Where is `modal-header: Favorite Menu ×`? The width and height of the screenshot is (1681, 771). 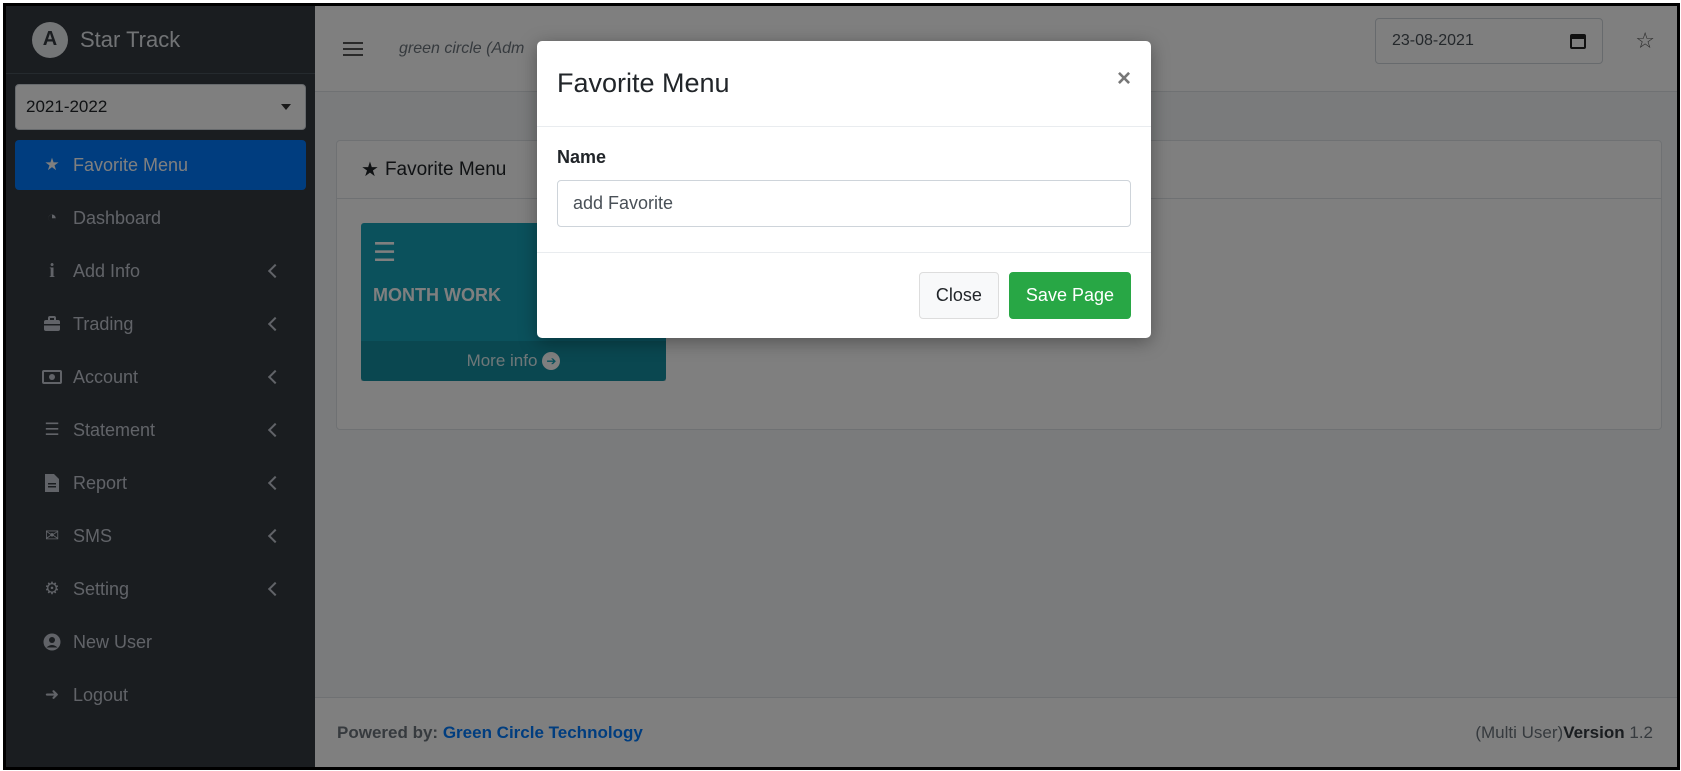
modal-header: Favorite Menu × is located at coordinates (844, 84).